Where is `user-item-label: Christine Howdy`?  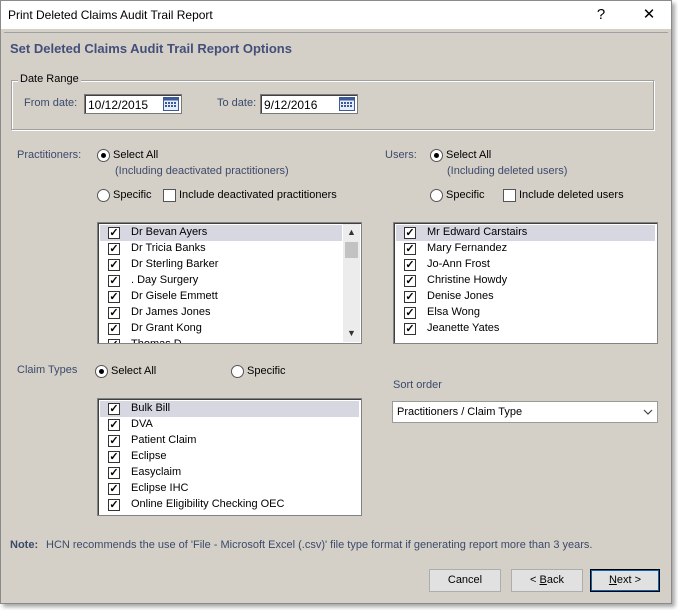 user-item-label: Christine Howdy is located at coordinates (467, 280).